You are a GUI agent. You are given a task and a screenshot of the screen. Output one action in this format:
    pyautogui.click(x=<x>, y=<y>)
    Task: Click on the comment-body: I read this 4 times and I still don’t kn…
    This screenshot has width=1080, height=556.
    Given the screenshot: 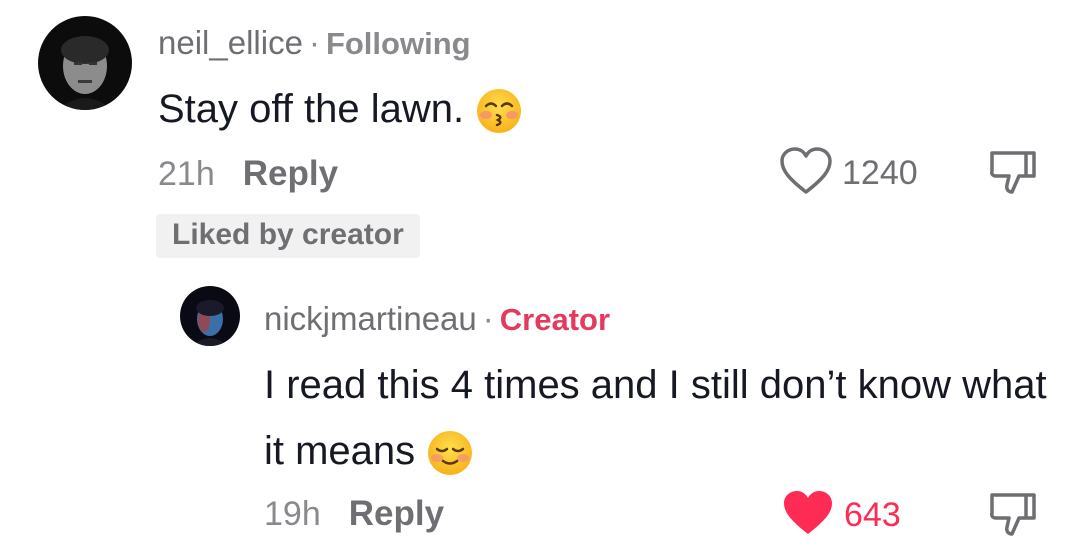 What is the action you would take?
    pyautogui.click(x=655, y=418)
    